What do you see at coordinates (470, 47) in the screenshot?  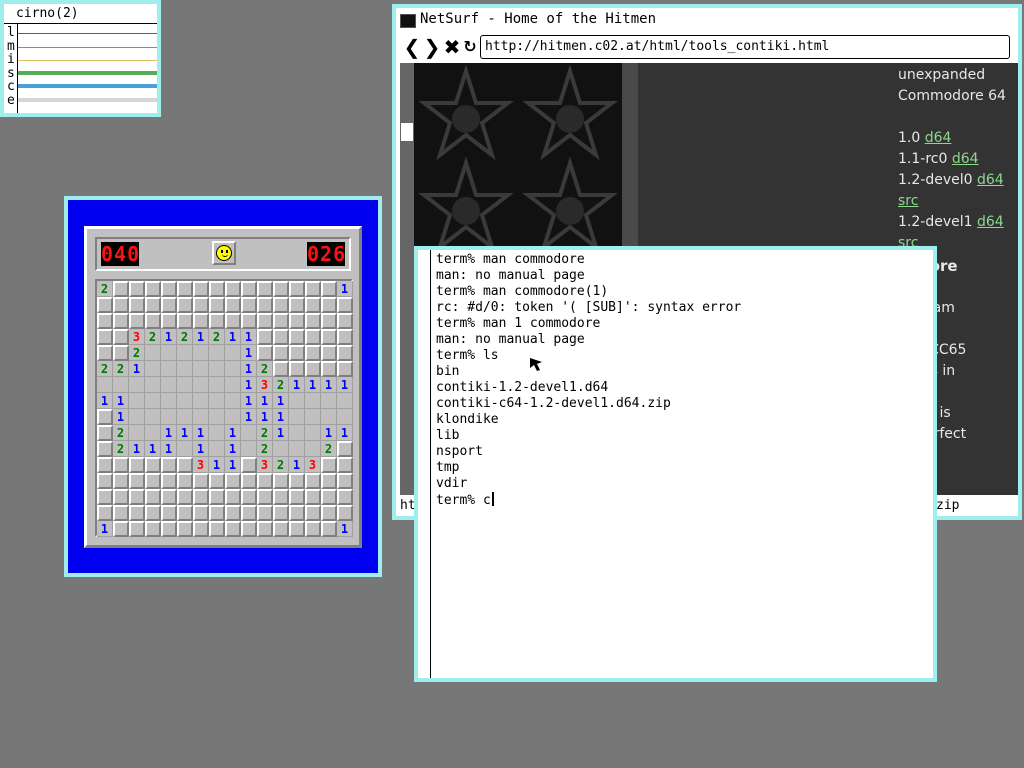 I see `reload-button: ↻` at bounding box center [470, 47].